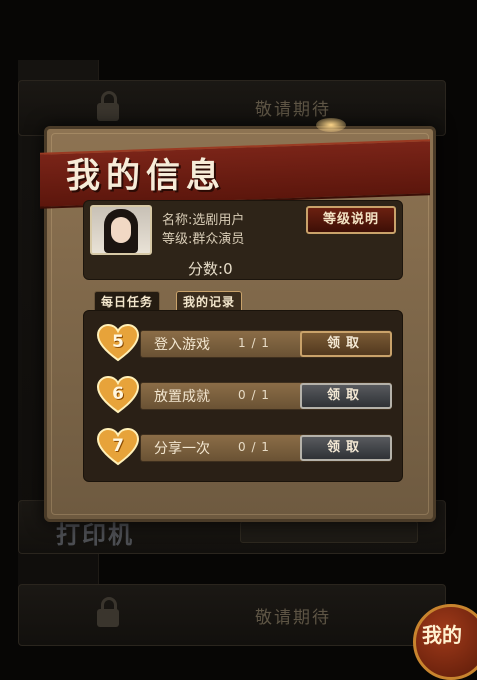 This screenshot has width=477, height=680. I want to click on score-row: 分数:0, so click(210, 268).